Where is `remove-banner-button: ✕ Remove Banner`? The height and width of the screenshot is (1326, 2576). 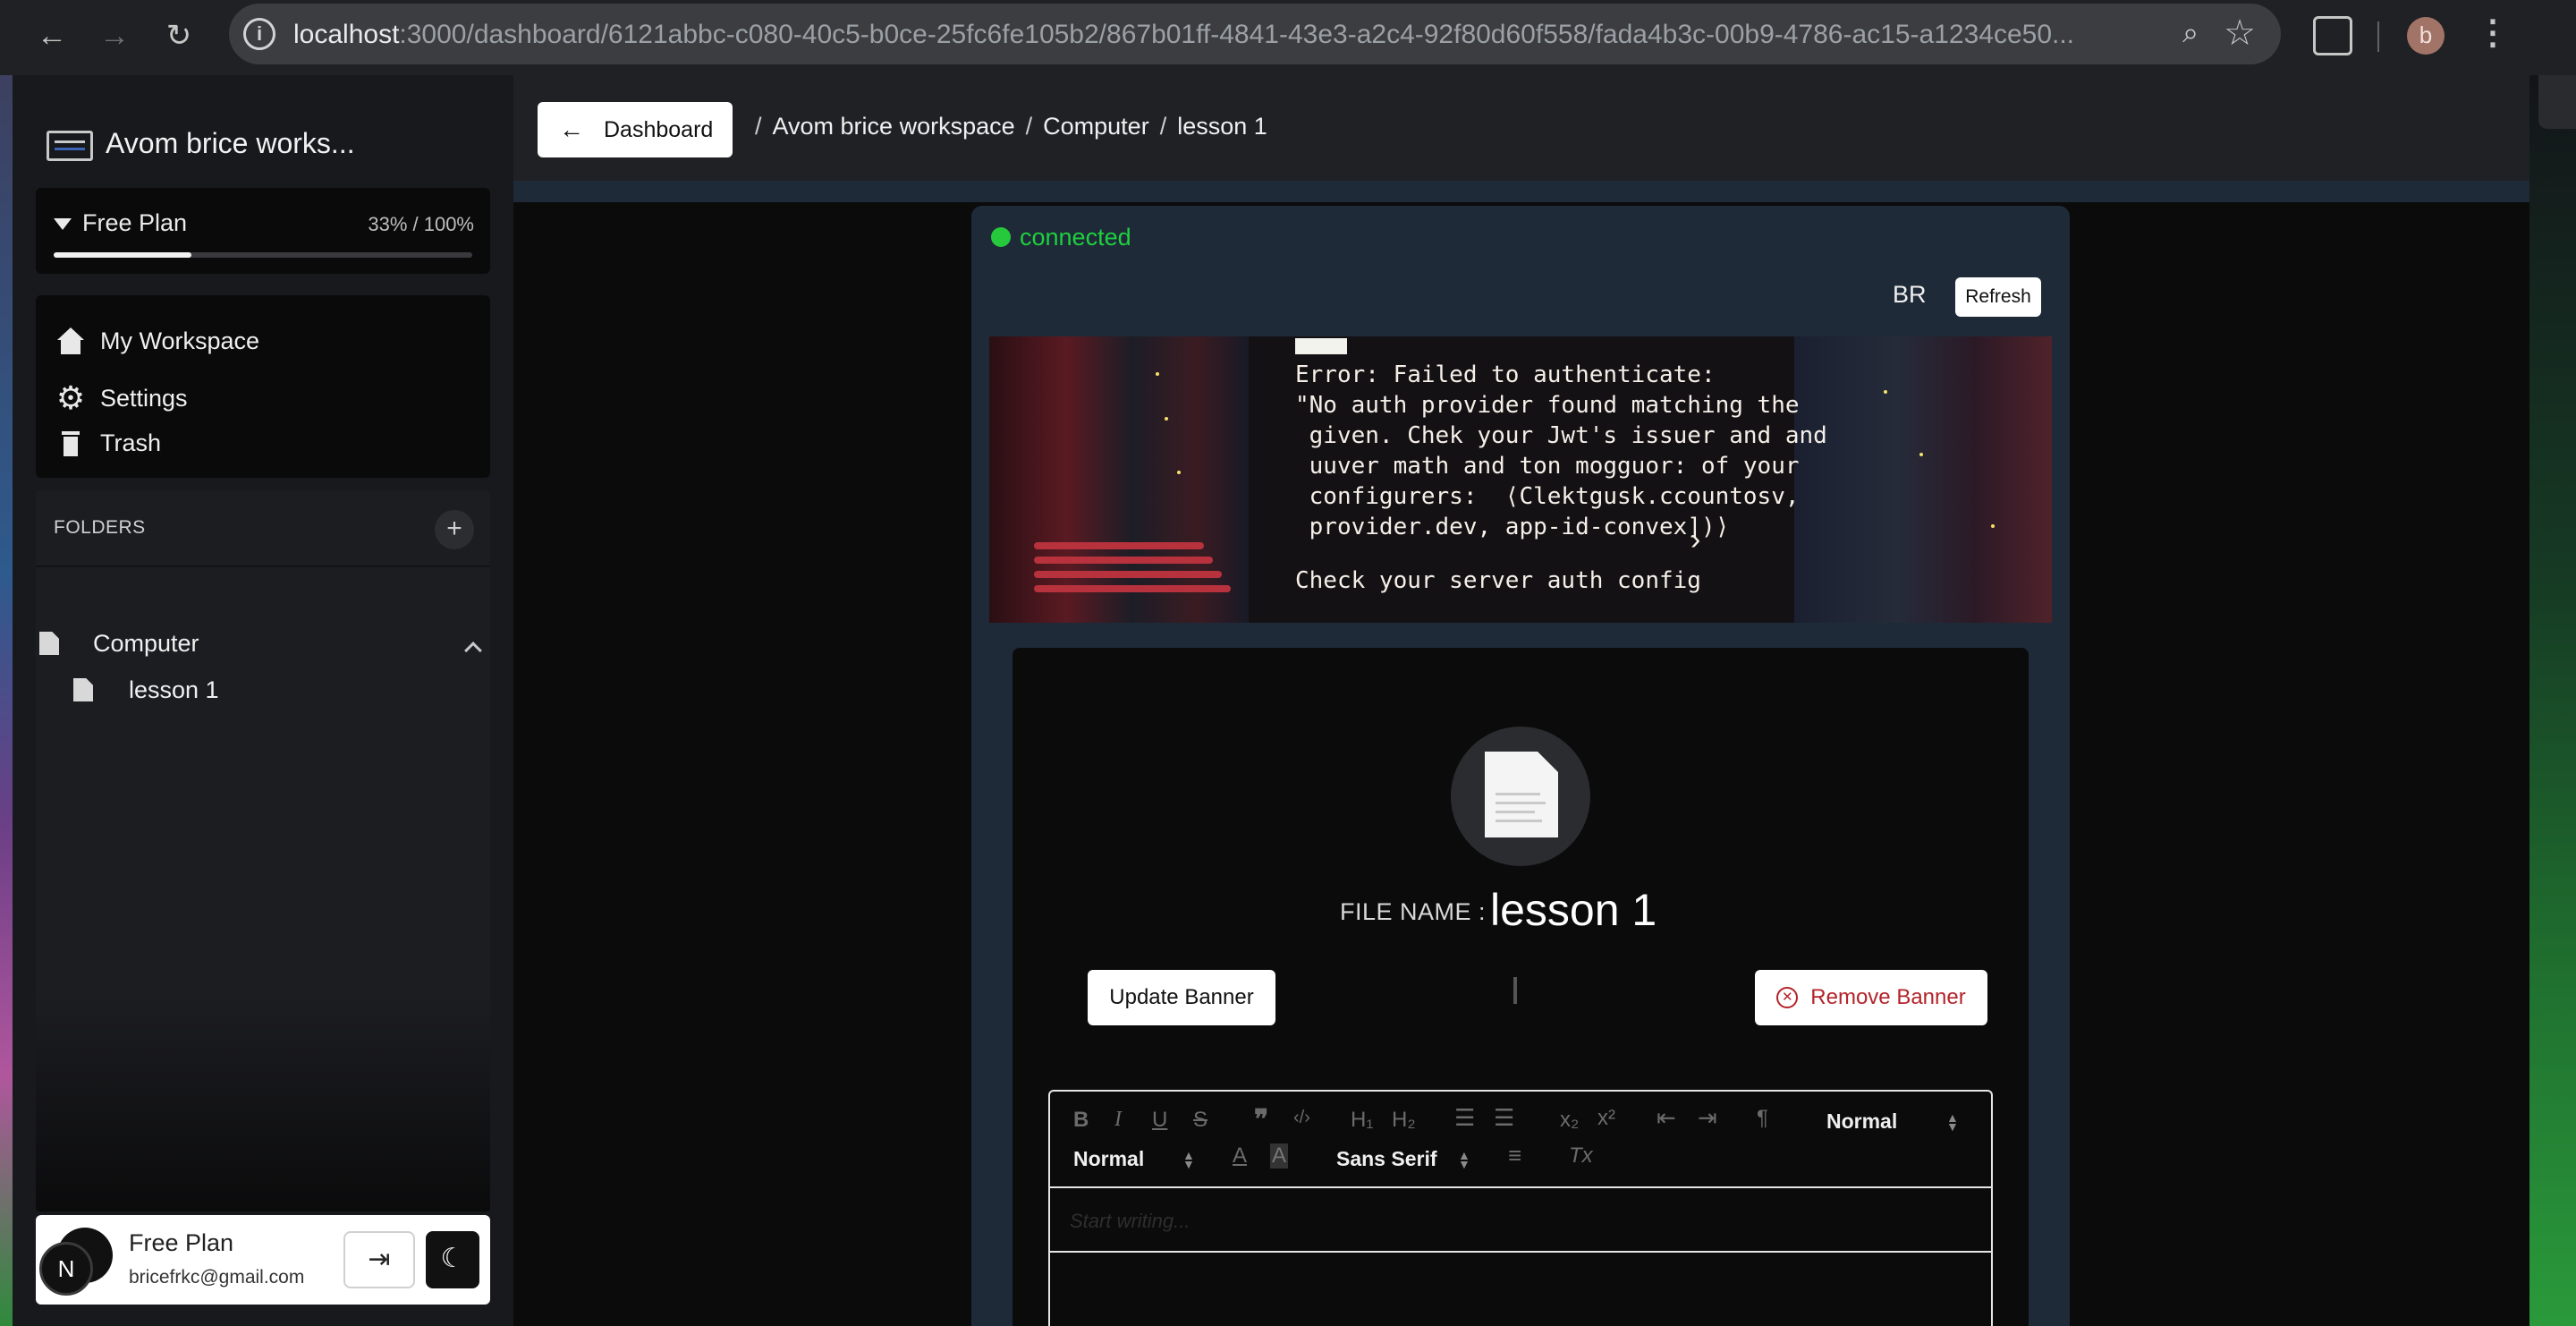 remove-banner-button: ✕ Remove Banner is located at coordinates (1871, 998).